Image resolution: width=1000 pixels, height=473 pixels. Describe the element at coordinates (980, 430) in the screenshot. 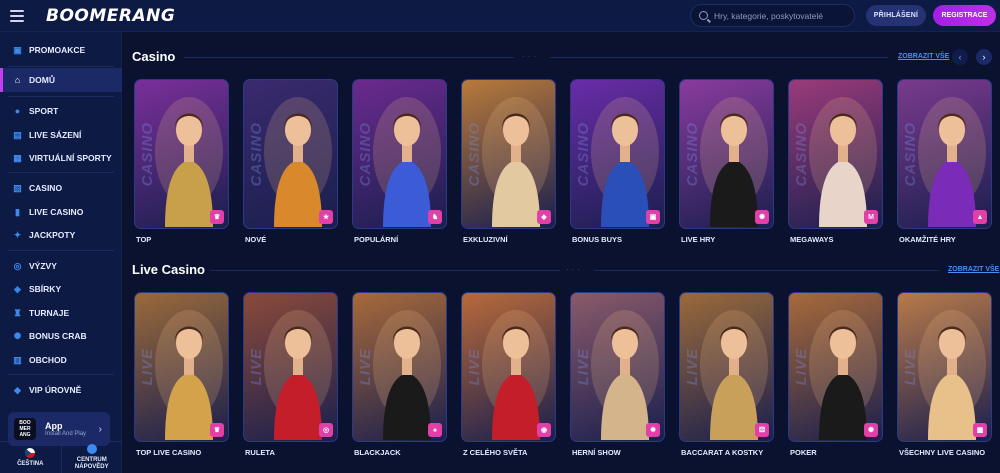

I see `grid-icon: ▦` at that location.